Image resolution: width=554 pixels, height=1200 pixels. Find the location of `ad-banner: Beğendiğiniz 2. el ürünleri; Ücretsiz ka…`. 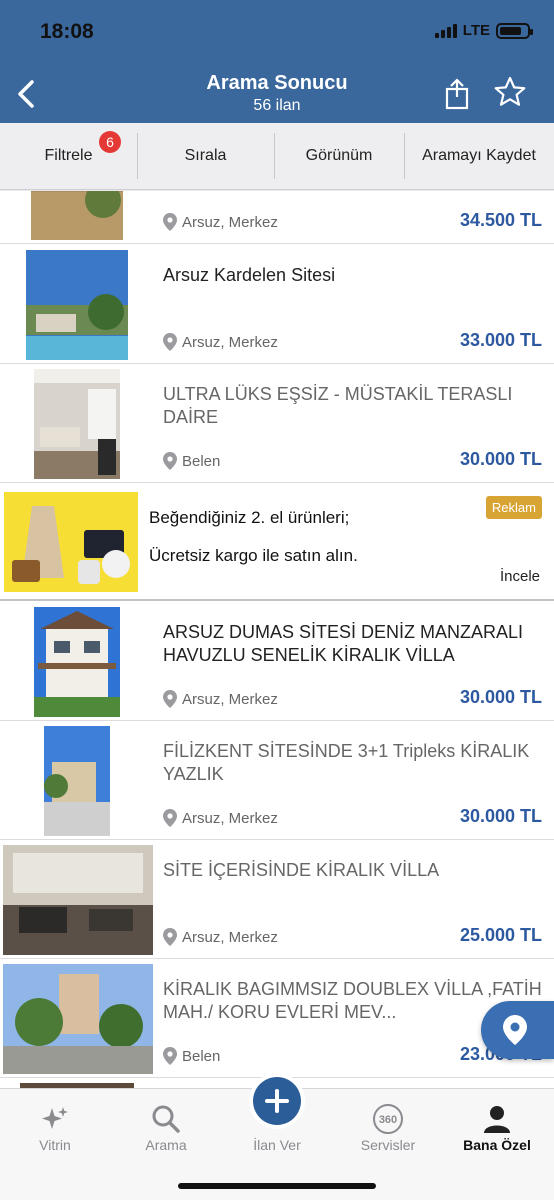

ad-banner: Beğendiğiniz 2. el ürünleri; Ücretsiz ka… is located at coordinates (277, 542).